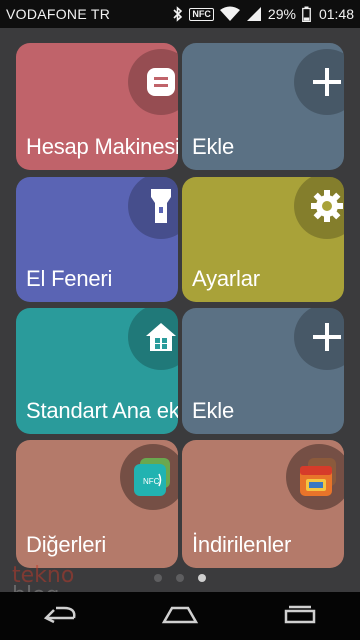  What do you see at coordinates (226, 278) in the screenshot?
I see `tile-label: Ayarlar` at bounding box center [226, 278].